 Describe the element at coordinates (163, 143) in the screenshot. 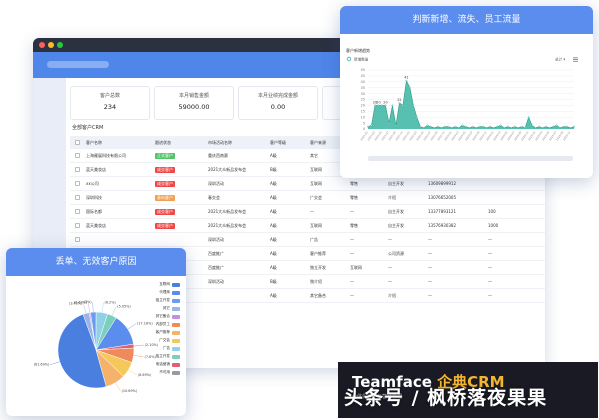

I see `column-header: 跟进状态` at that location.